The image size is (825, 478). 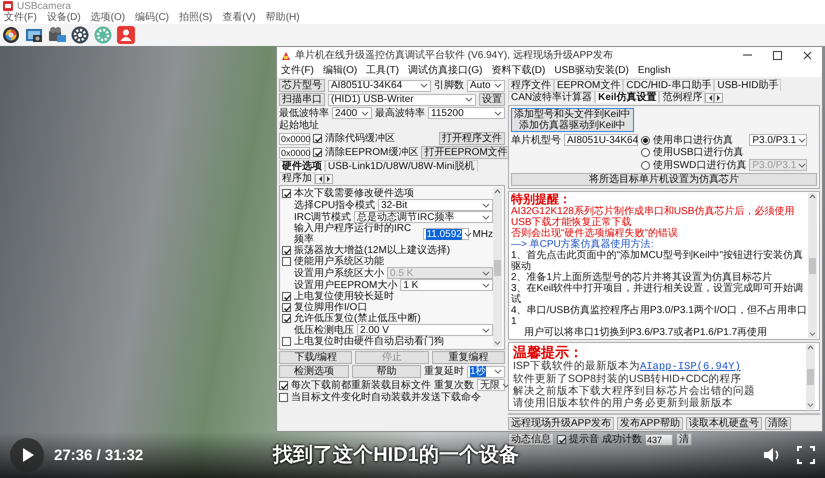 I want to click on volume-icon, so click(x=772, y=455).